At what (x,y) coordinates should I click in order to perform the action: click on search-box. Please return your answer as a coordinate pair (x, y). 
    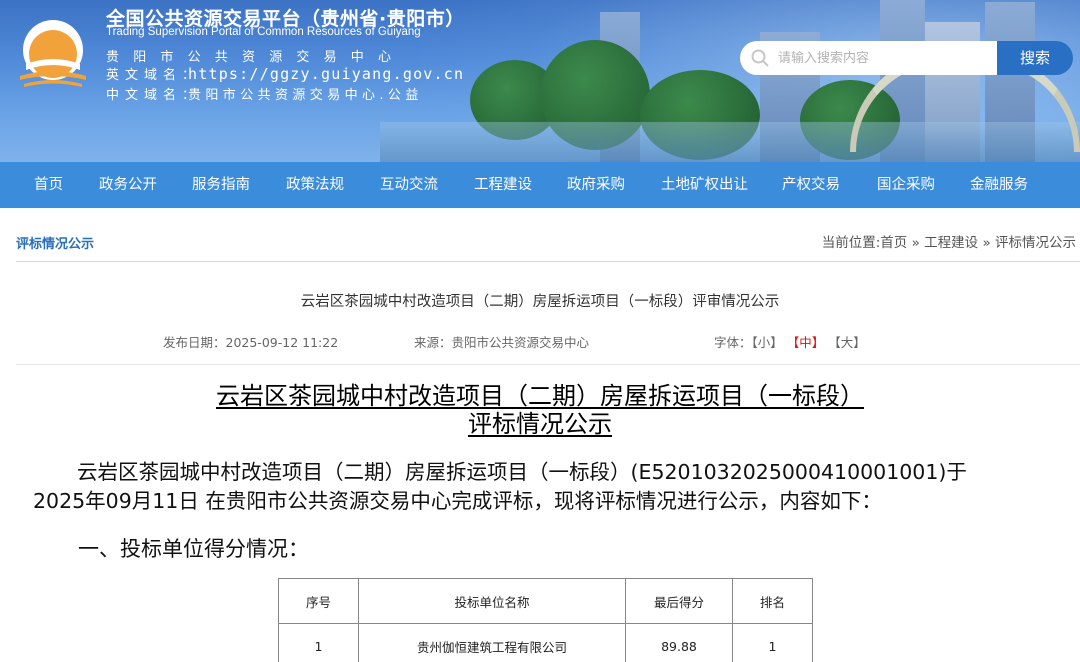
    Looking at the image, I should click on (869, 58).